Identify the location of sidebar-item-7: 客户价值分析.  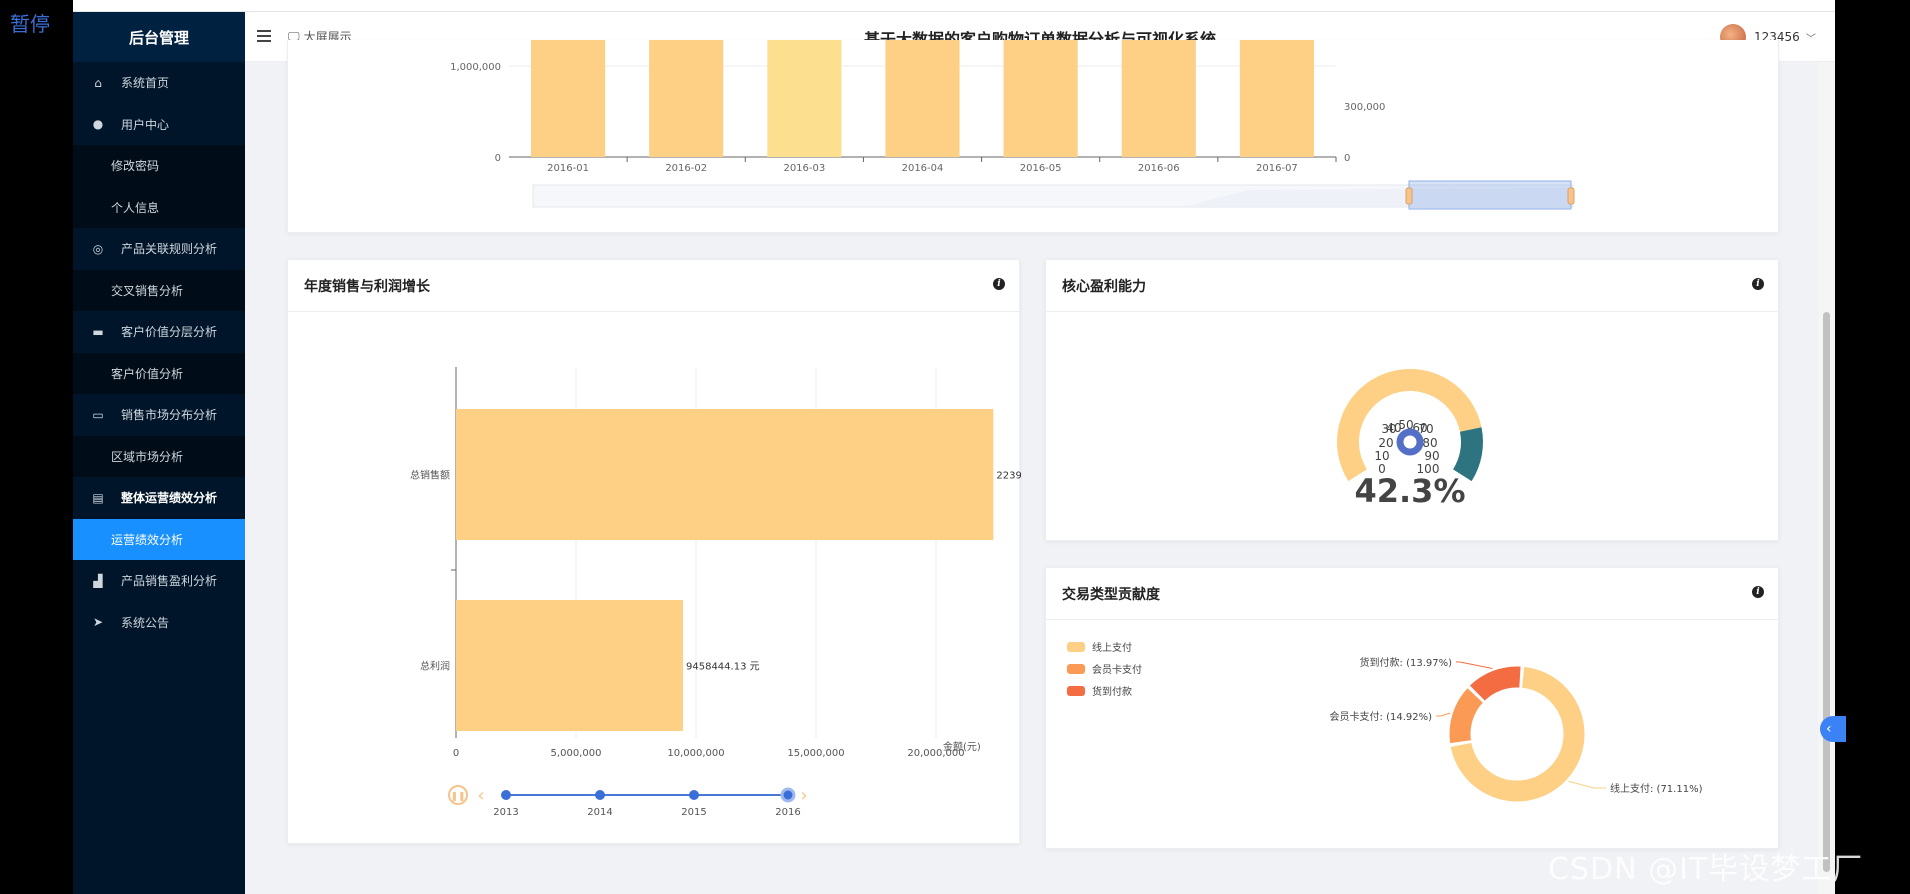
(159, 373).